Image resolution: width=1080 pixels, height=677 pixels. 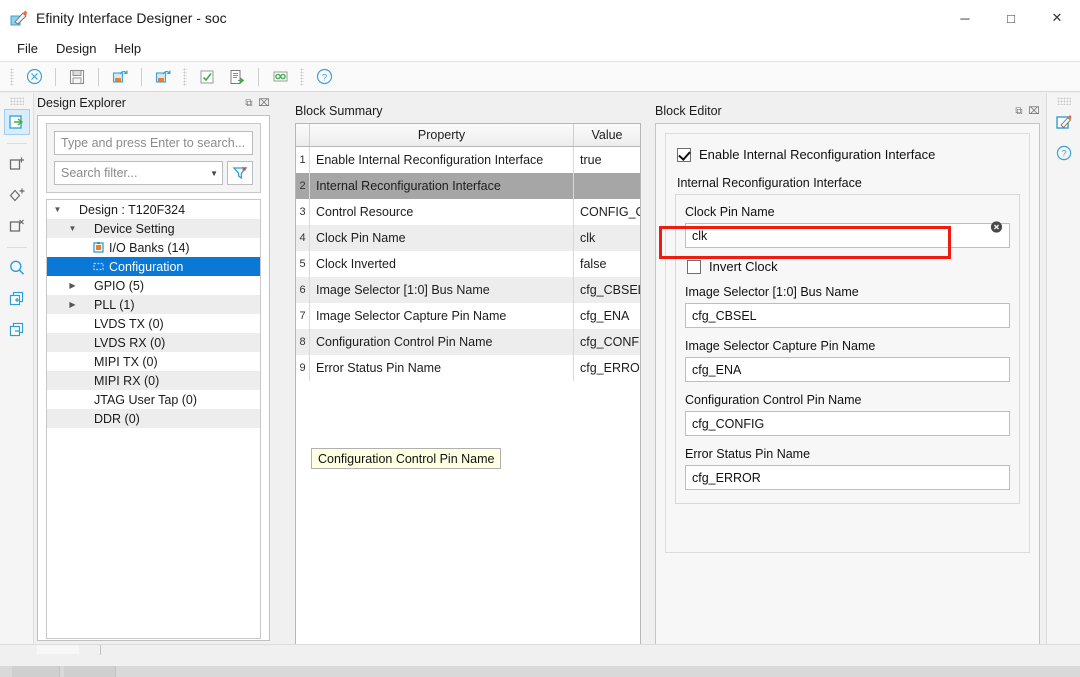 I want to click on tree-item-mipi-tx-0: MIPI TX (0), so click(x=153, y=361).